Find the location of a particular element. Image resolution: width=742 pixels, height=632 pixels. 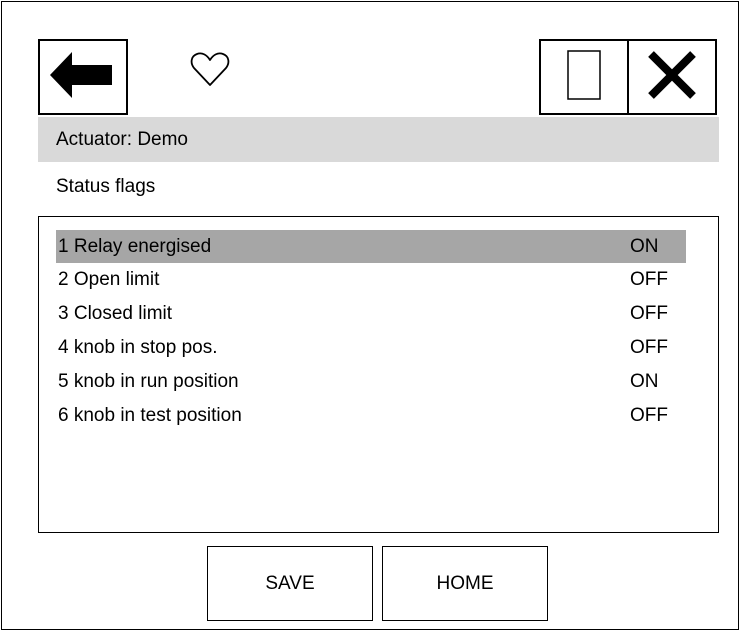

flag-row: 6 knob in test position OFF is located at coordinates (371, 416).